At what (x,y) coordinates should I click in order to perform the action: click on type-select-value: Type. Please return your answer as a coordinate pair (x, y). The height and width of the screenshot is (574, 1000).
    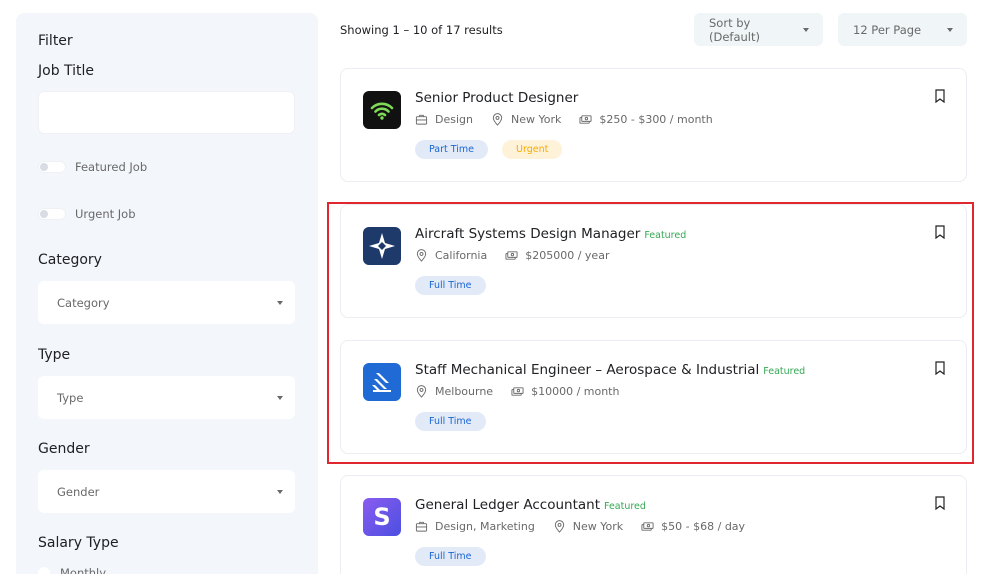
    Looking at the image, I should click on (70, 397).